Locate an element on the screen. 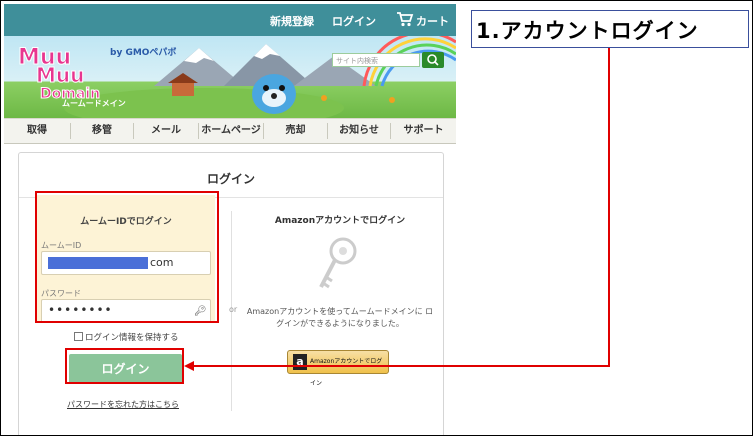 The height and width of the screenshot is (438, 755). step-callout-text: 1.アカウントログイン is located at coordinates (587, 31).